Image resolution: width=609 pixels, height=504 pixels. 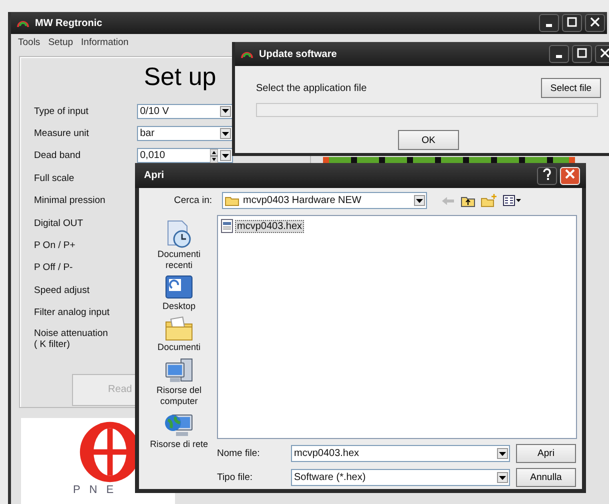 I want to click on dropdown-field: 0/10 V, so click(x=185, y=111).